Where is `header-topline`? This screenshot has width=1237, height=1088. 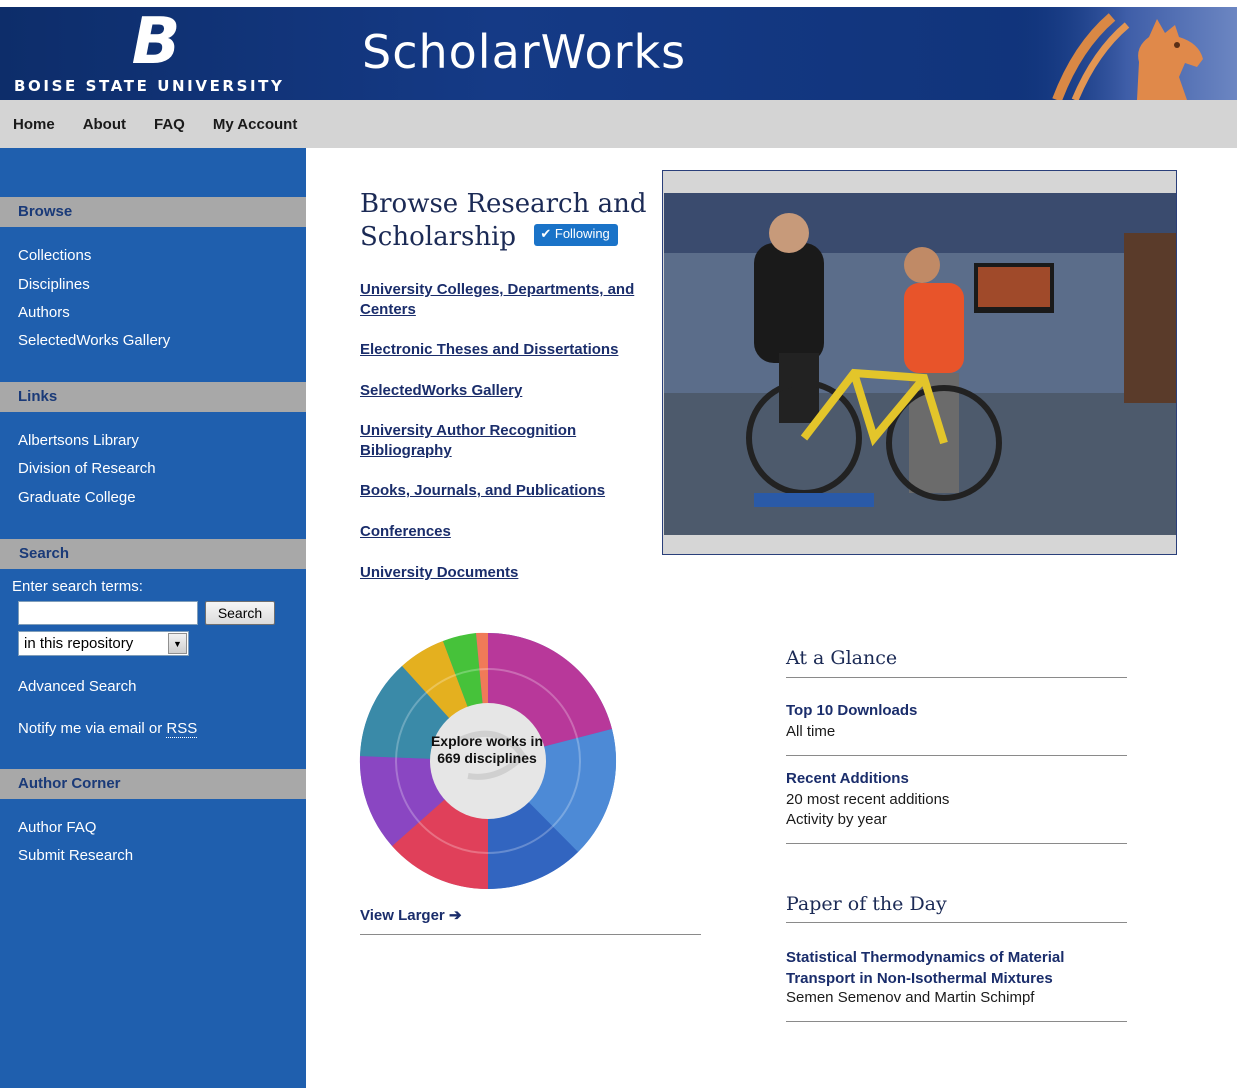
header-topline is located at coordinates (618, 3).